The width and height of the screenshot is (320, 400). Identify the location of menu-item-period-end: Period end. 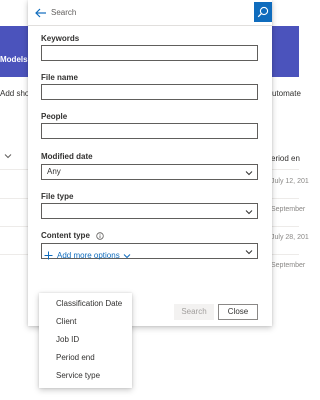
(85, 358).